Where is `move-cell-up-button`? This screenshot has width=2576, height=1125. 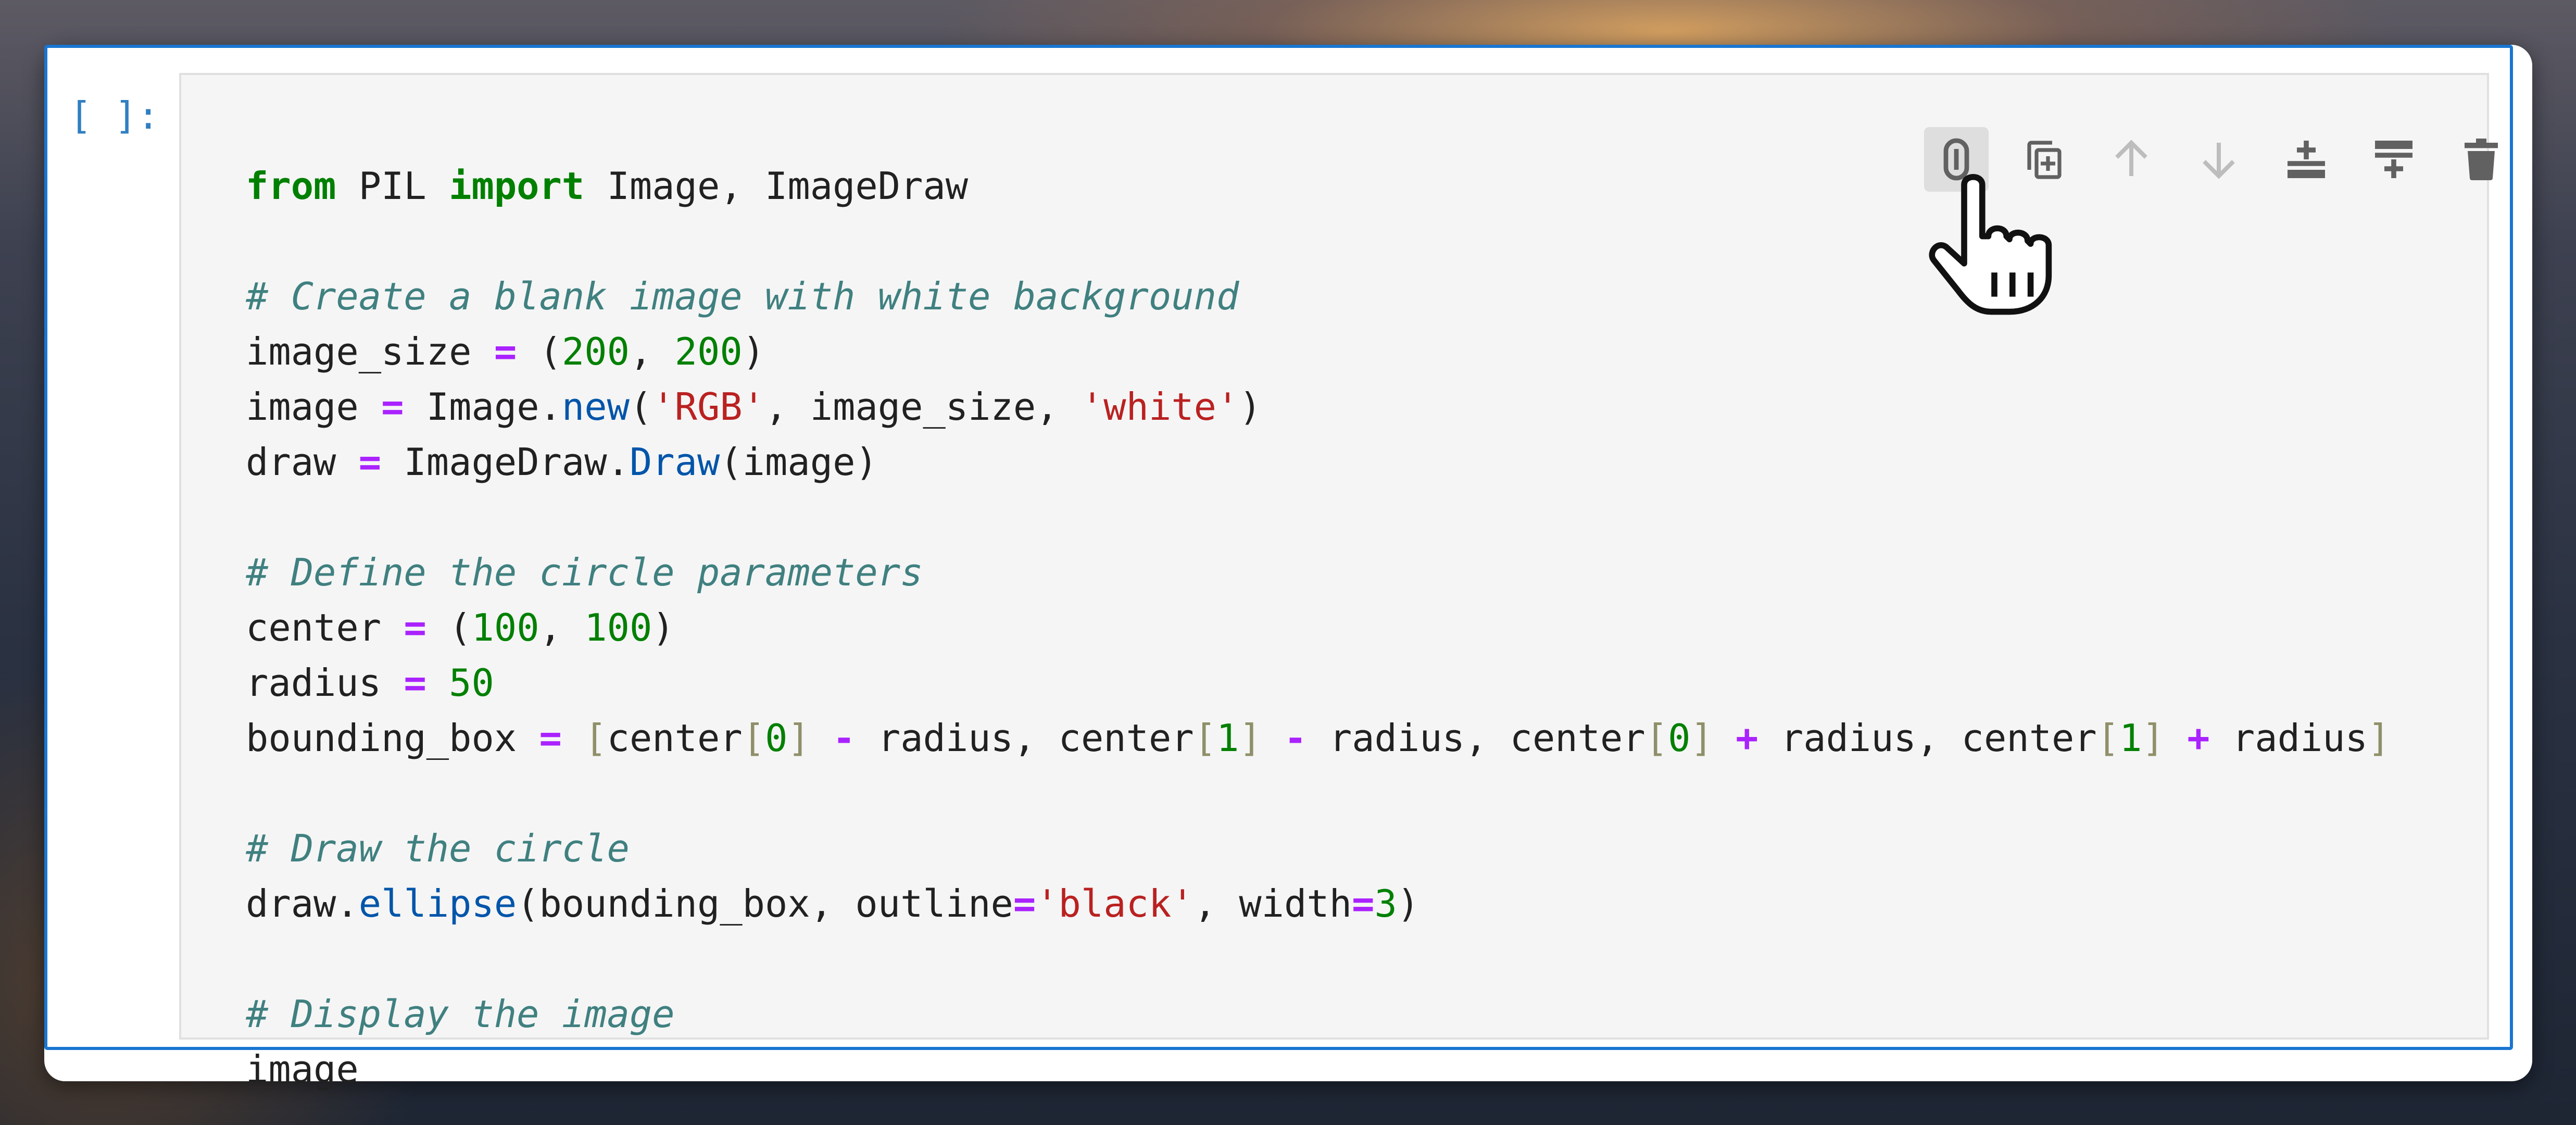
move-cell-up-button is located at coordinates (2132, 160).